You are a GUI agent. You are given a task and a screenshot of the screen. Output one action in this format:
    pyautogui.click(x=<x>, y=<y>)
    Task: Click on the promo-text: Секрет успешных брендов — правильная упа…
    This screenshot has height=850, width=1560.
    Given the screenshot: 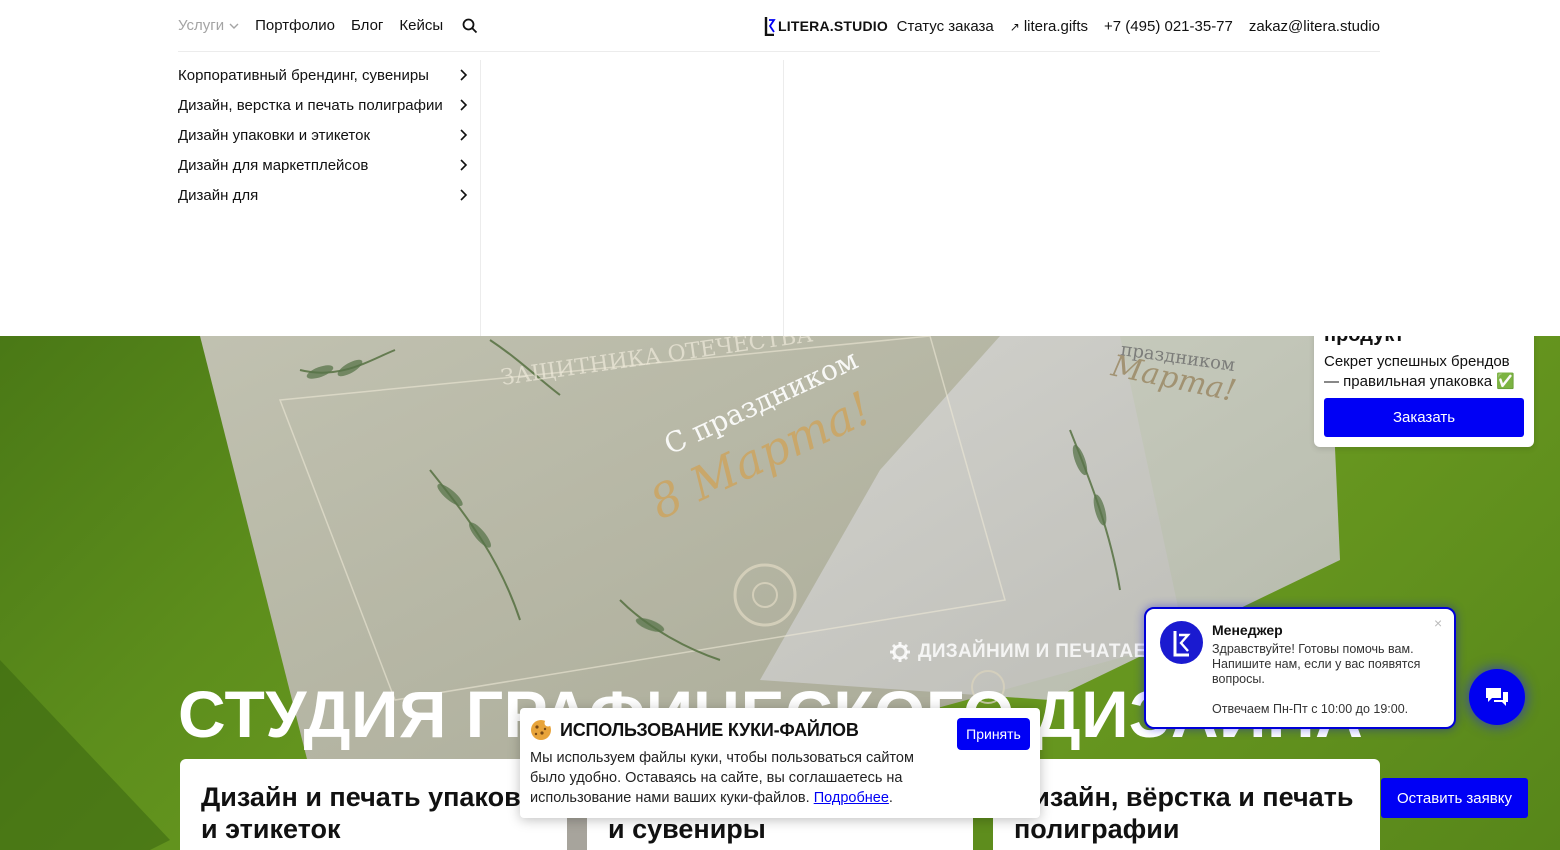 What is the action you would take?
    pyautogui.click(x=1419, y=371)
    